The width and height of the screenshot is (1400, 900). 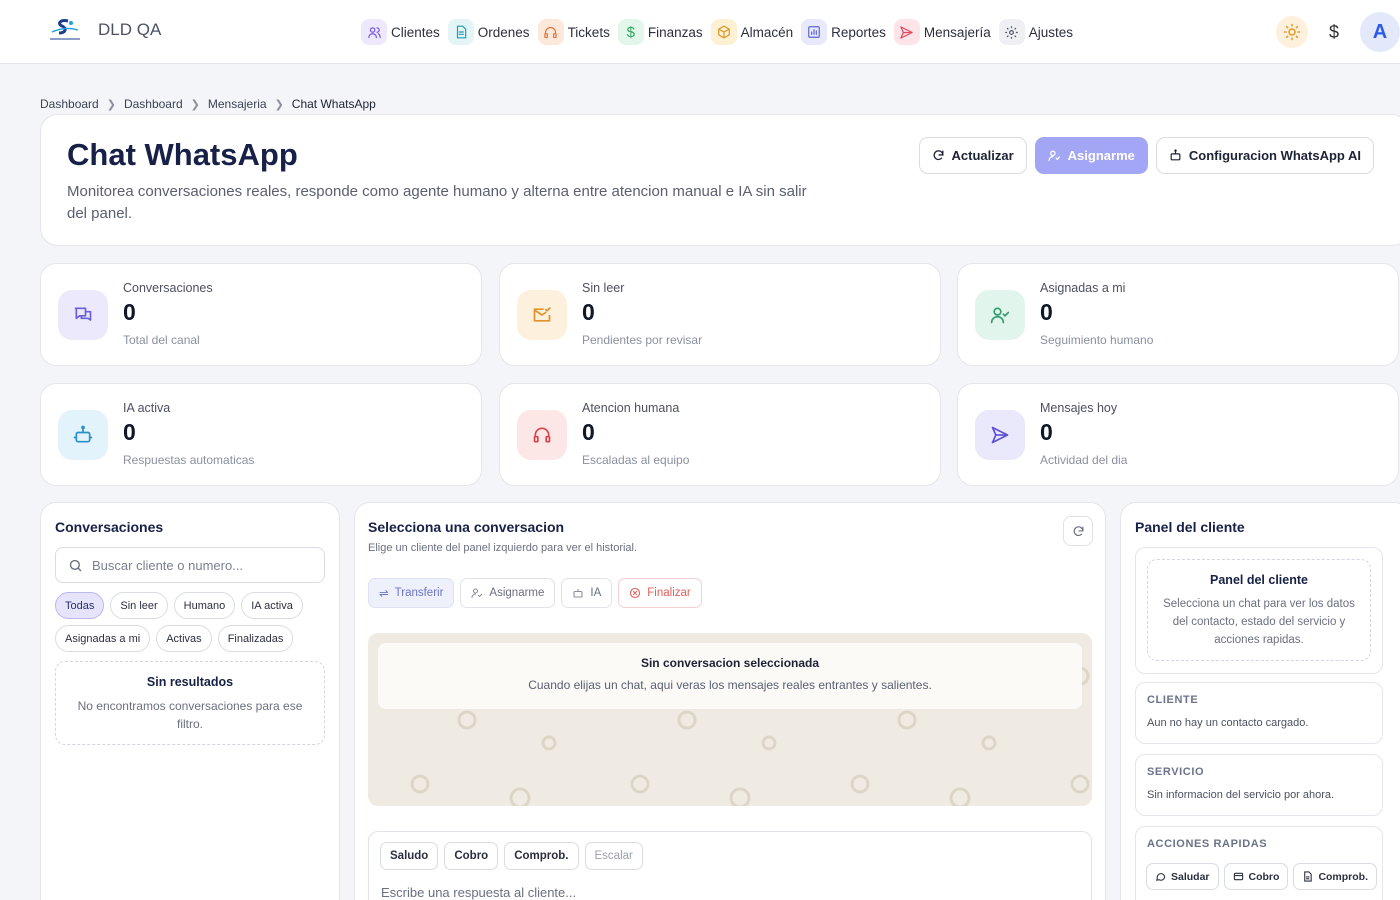 I want to click on stat-subtext: Total del canal, so click(x=161, y=340).